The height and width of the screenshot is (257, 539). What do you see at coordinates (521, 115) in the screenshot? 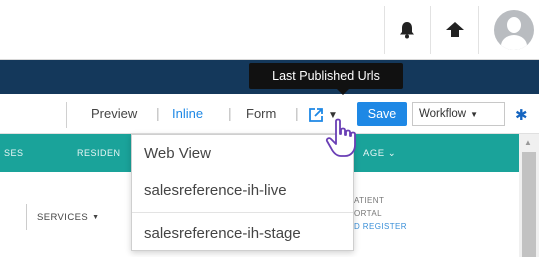
I see `gear-icon: ✱` at bounding box center [521, 115].